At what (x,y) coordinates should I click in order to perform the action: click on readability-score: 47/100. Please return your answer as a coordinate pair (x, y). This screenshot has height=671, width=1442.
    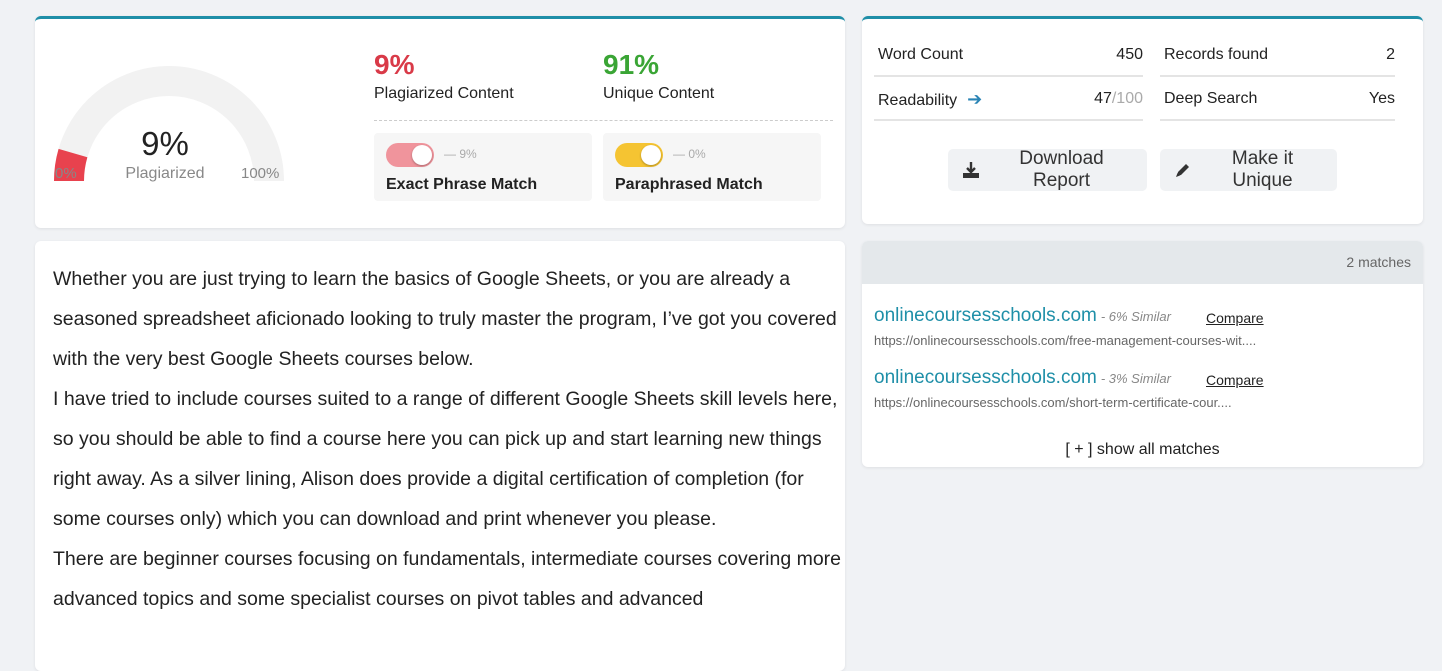
    Looking at the image, I should click on (1118, 99).